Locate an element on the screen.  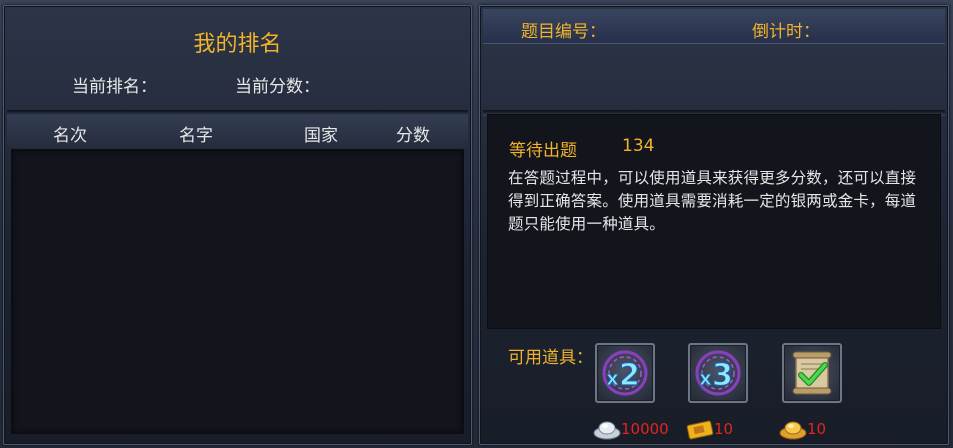
question-number-label: 题目编号： is located at coordinates (563, 32).